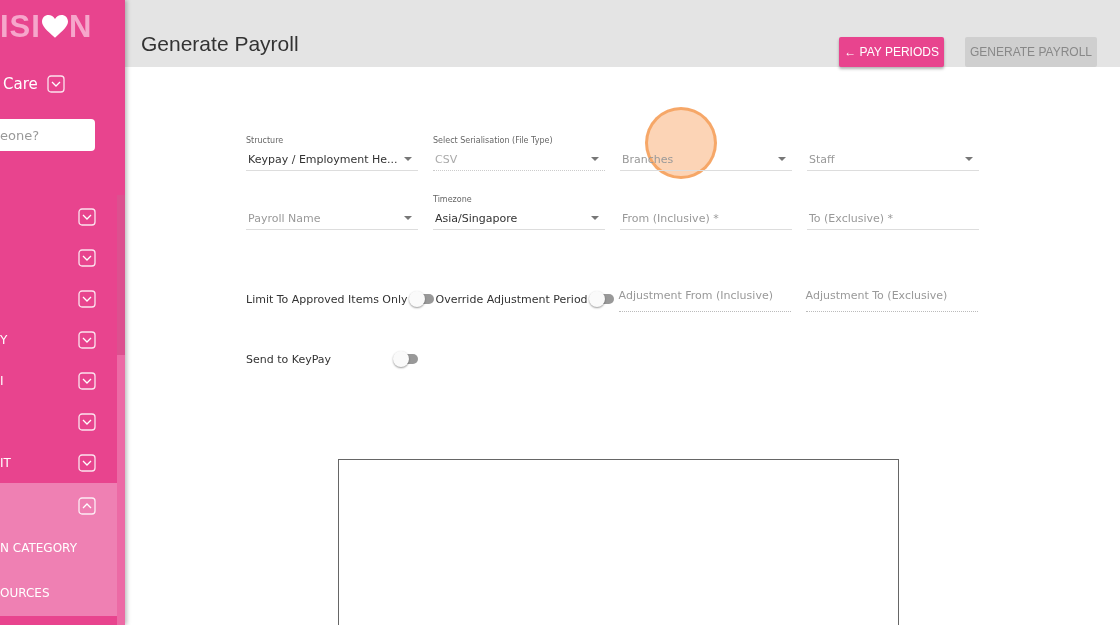  What do you see at coordinates (20, 84) in the screenshot?
I see `organisation-name: Care` at bounding box center [20, 84].